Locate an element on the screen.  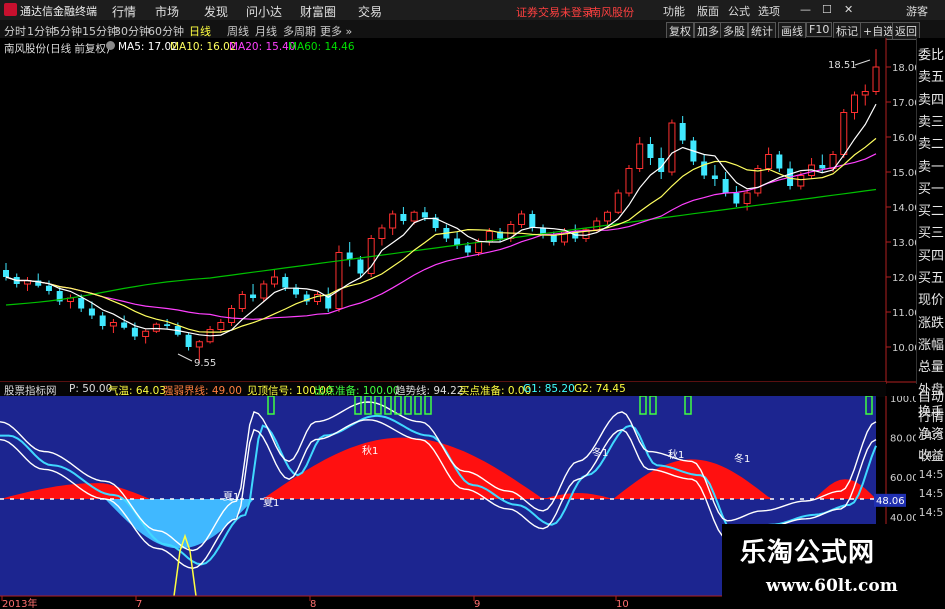
side-label-2: 卖四 is located at coordinates (930, 100).